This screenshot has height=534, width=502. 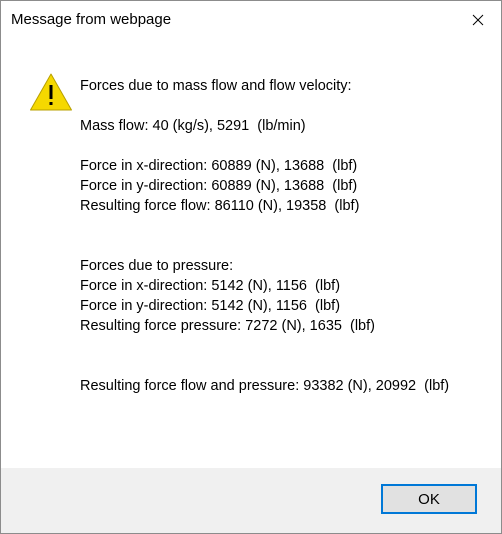 I want to click on ok-button-label: OK, so click(x=429, y=499).